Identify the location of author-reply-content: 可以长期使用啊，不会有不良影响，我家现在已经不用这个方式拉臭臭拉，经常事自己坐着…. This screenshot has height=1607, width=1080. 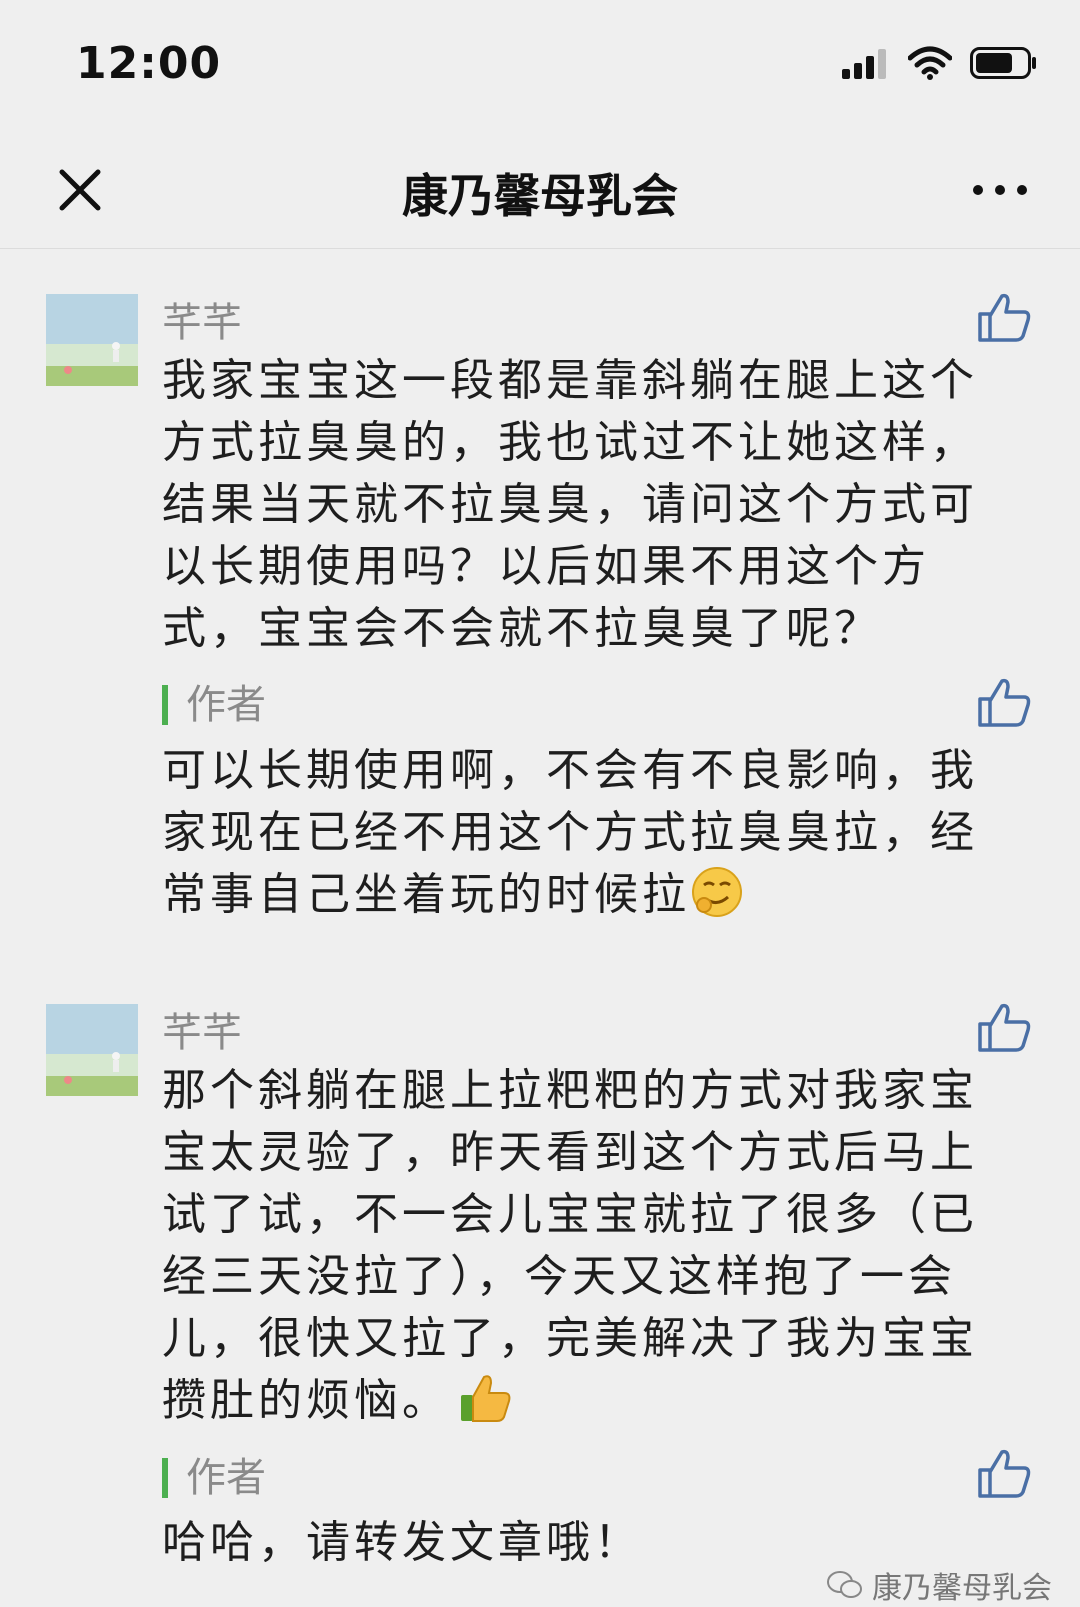
(570, 832).